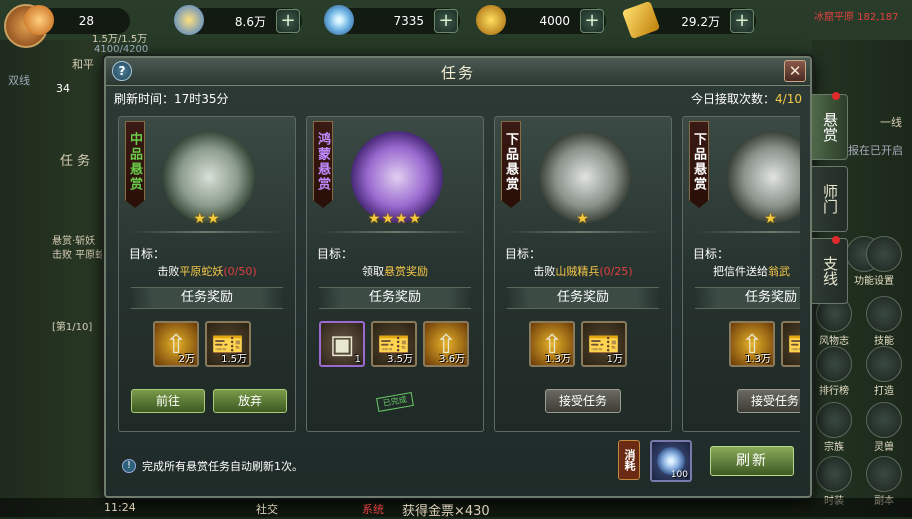  I want to click on settings-button: 设置, so click(884, 261).